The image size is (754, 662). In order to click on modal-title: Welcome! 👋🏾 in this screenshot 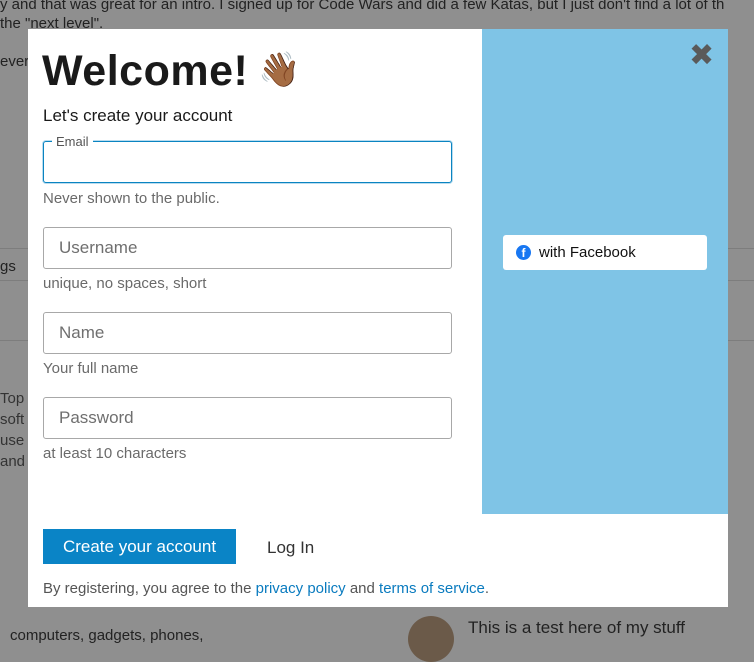, I will do `click(171, 71)`.